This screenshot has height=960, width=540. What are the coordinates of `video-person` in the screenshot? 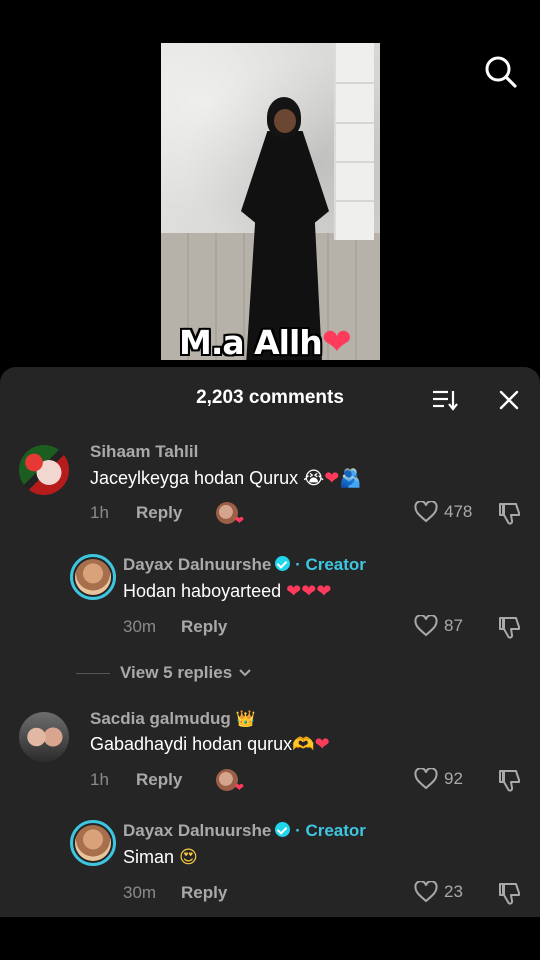 It's located at (283, 228).